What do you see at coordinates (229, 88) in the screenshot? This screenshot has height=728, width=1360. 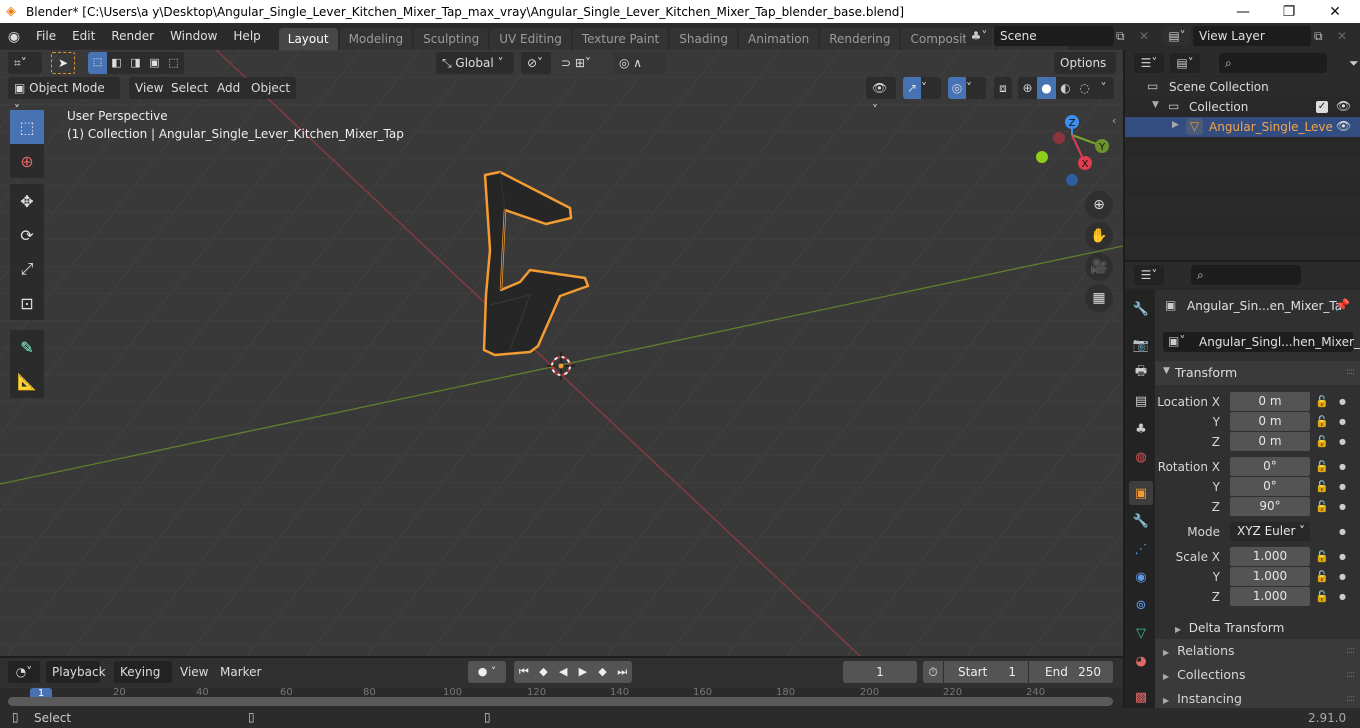 I see `menu-add: Add` at bounding box center [229, 88].